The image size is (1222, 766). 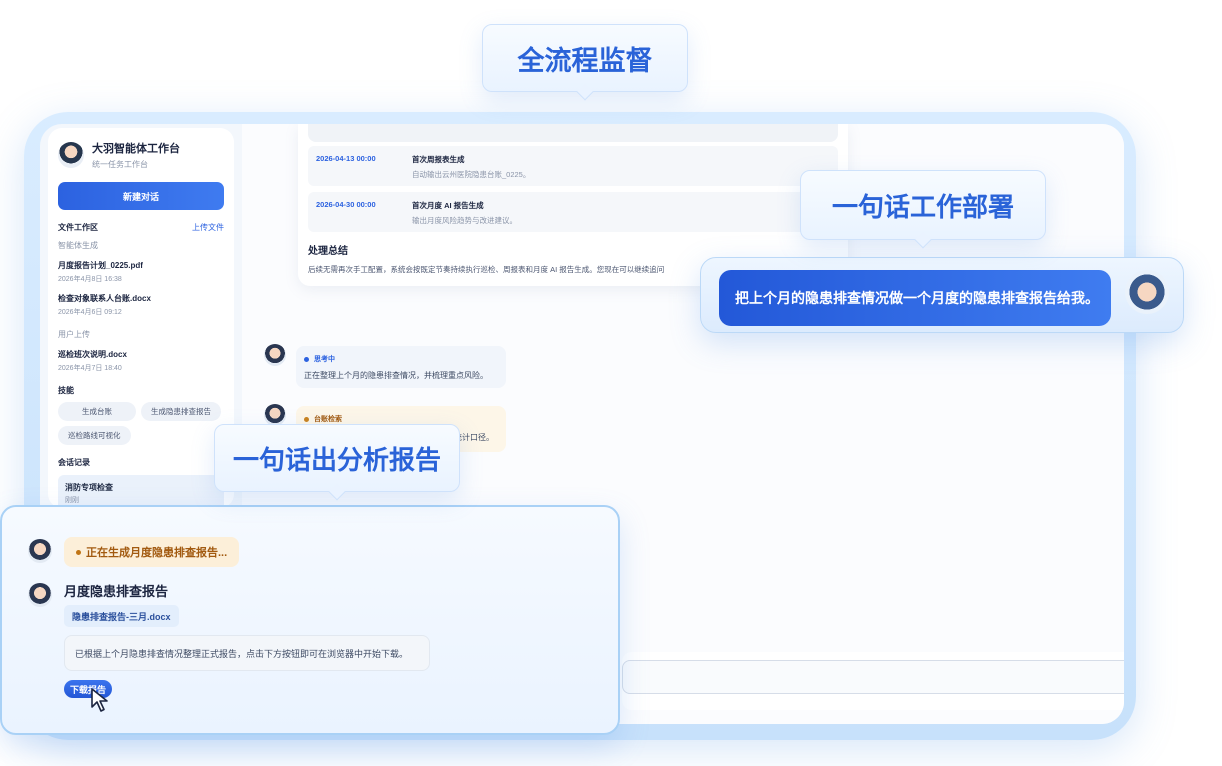 I want to click on schedule-title: 首次月度 AI 报告生成, so click(x=448, y=205).